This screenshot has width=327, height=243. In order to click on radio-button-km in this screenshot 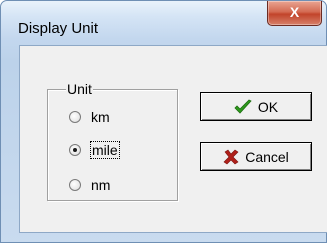, I will do `click(75, 117)`.